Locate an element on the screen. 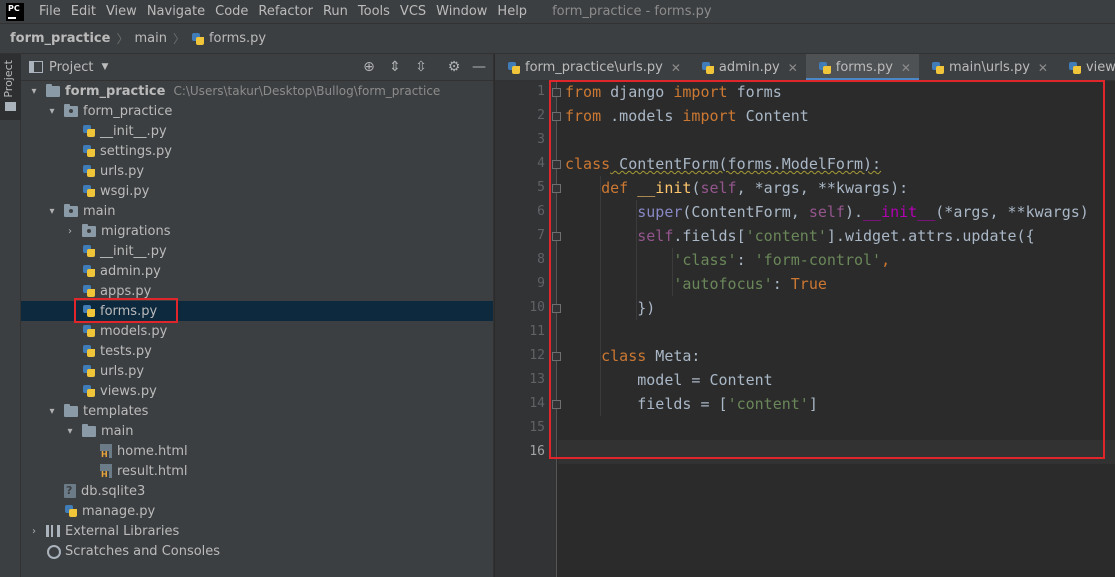  project-tool-tab: Project is located at coordinates (10, 87).